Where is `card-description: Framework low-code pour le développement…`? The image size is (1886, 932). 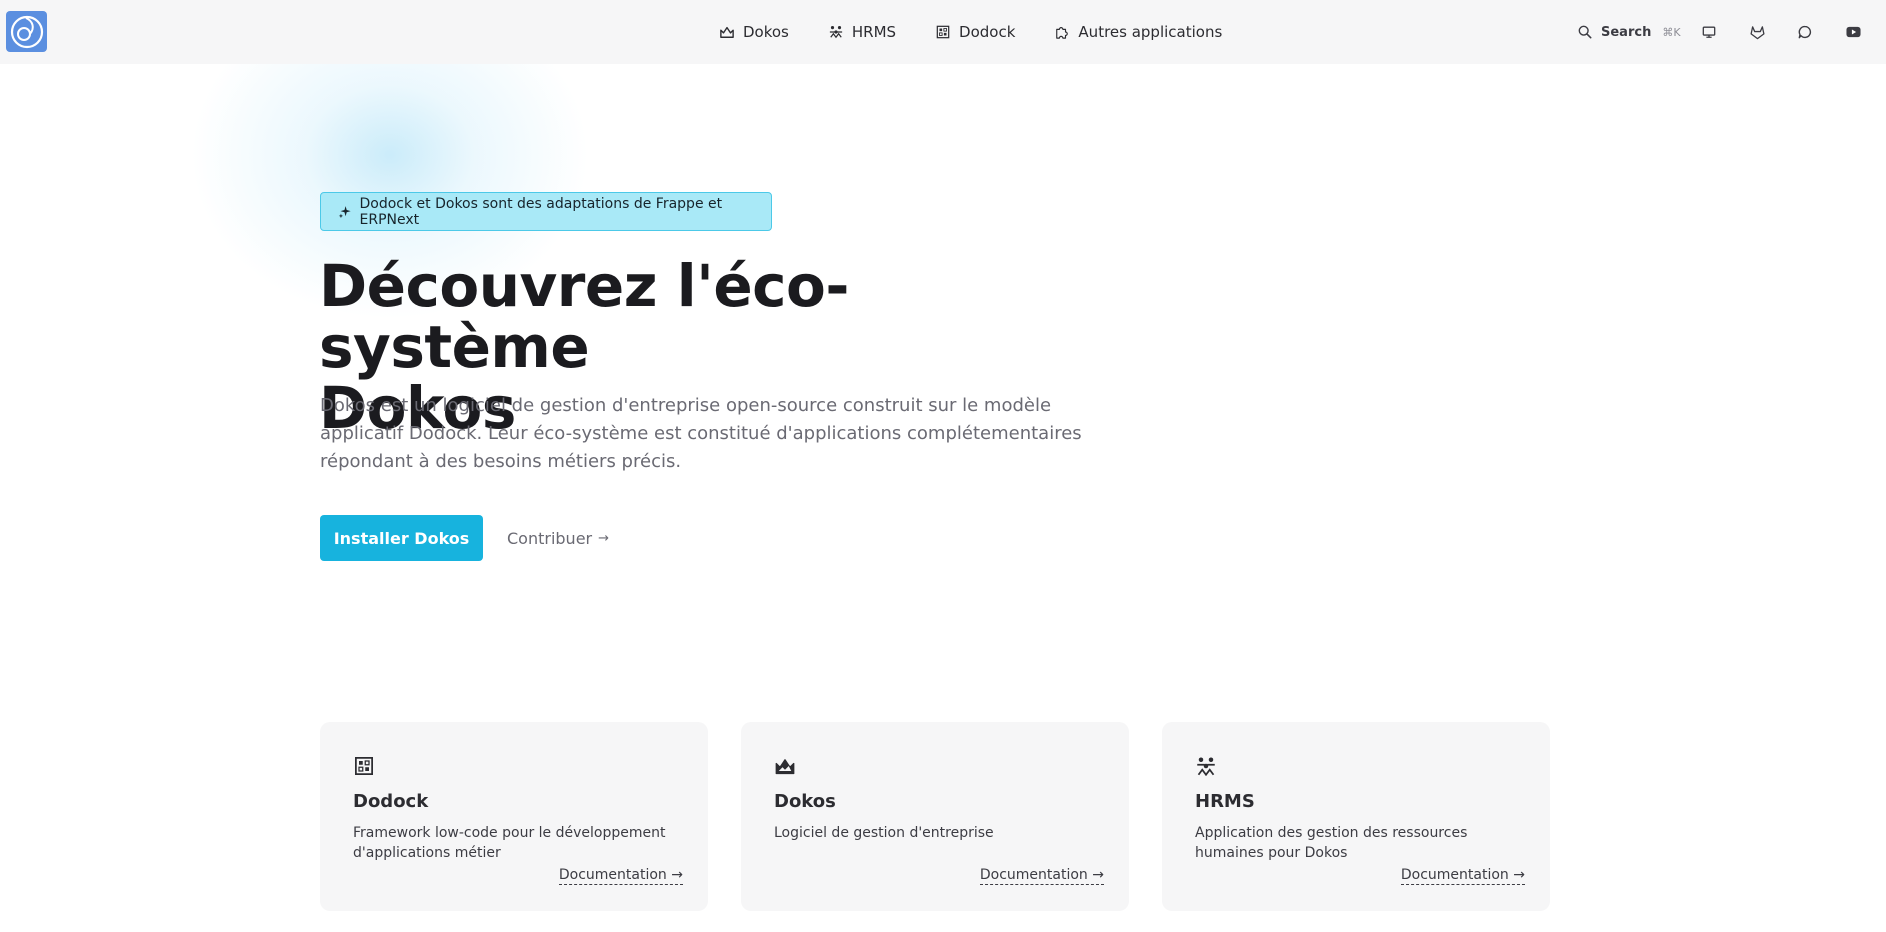
card-description: Framework low-code pour le développement… is located at coordinates (509, 843).